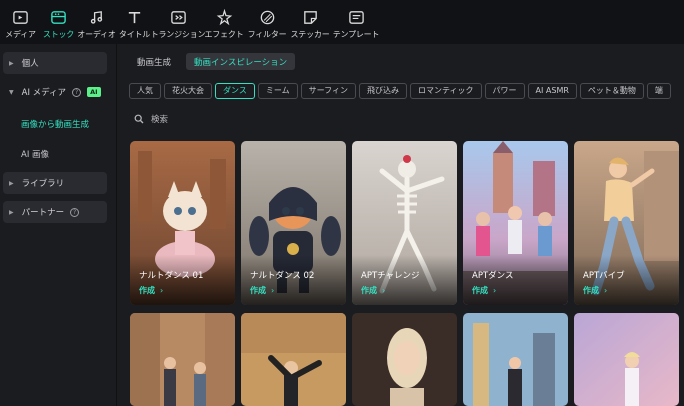 Image resolution: width=684 pixels, height=406 pixels. Describe the element at coordinates (277, 91) in the screenshot. I see `tag-meme: ミーム` at that location.